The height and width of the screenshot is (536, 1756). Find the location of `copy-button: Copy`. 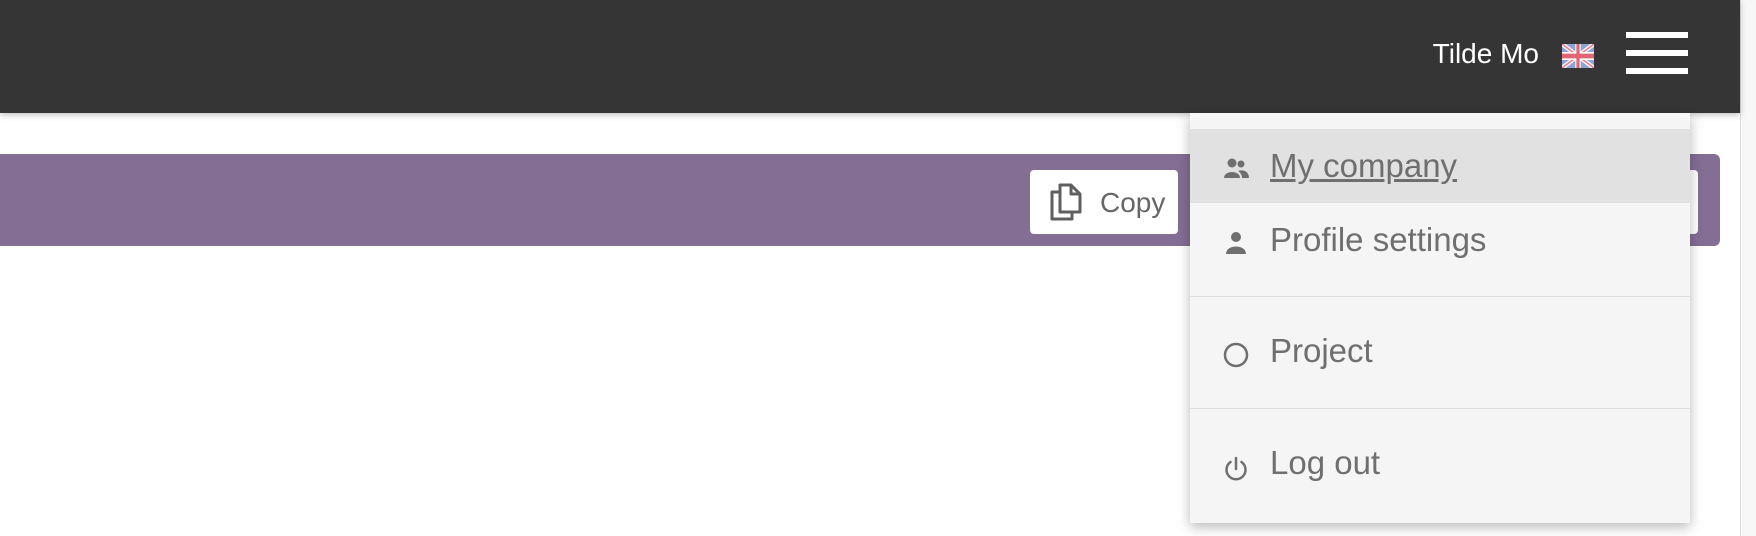

copy-button: Copy is located at coordinates (1104, 202).